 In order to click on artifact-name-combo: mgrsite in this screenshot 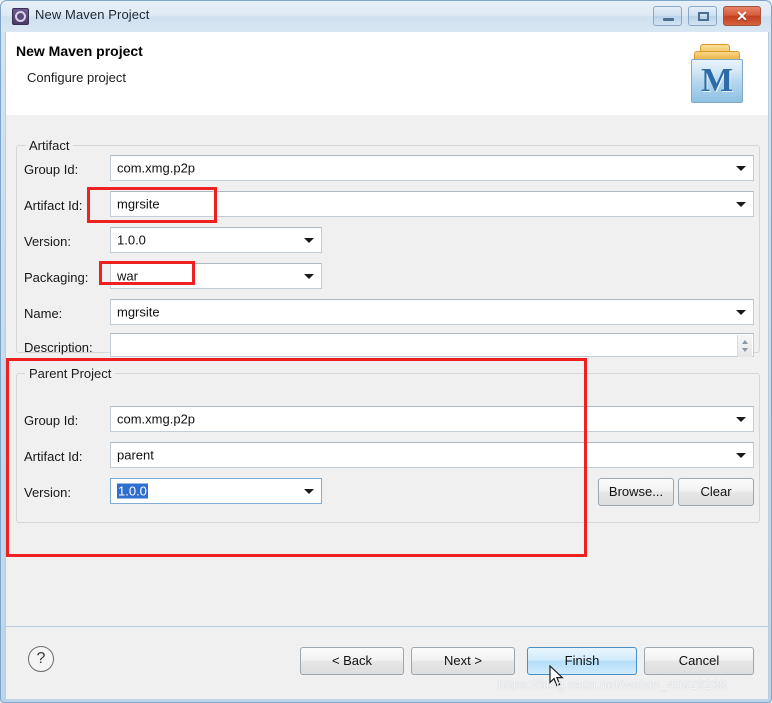, I will do `click(432, 312)`.